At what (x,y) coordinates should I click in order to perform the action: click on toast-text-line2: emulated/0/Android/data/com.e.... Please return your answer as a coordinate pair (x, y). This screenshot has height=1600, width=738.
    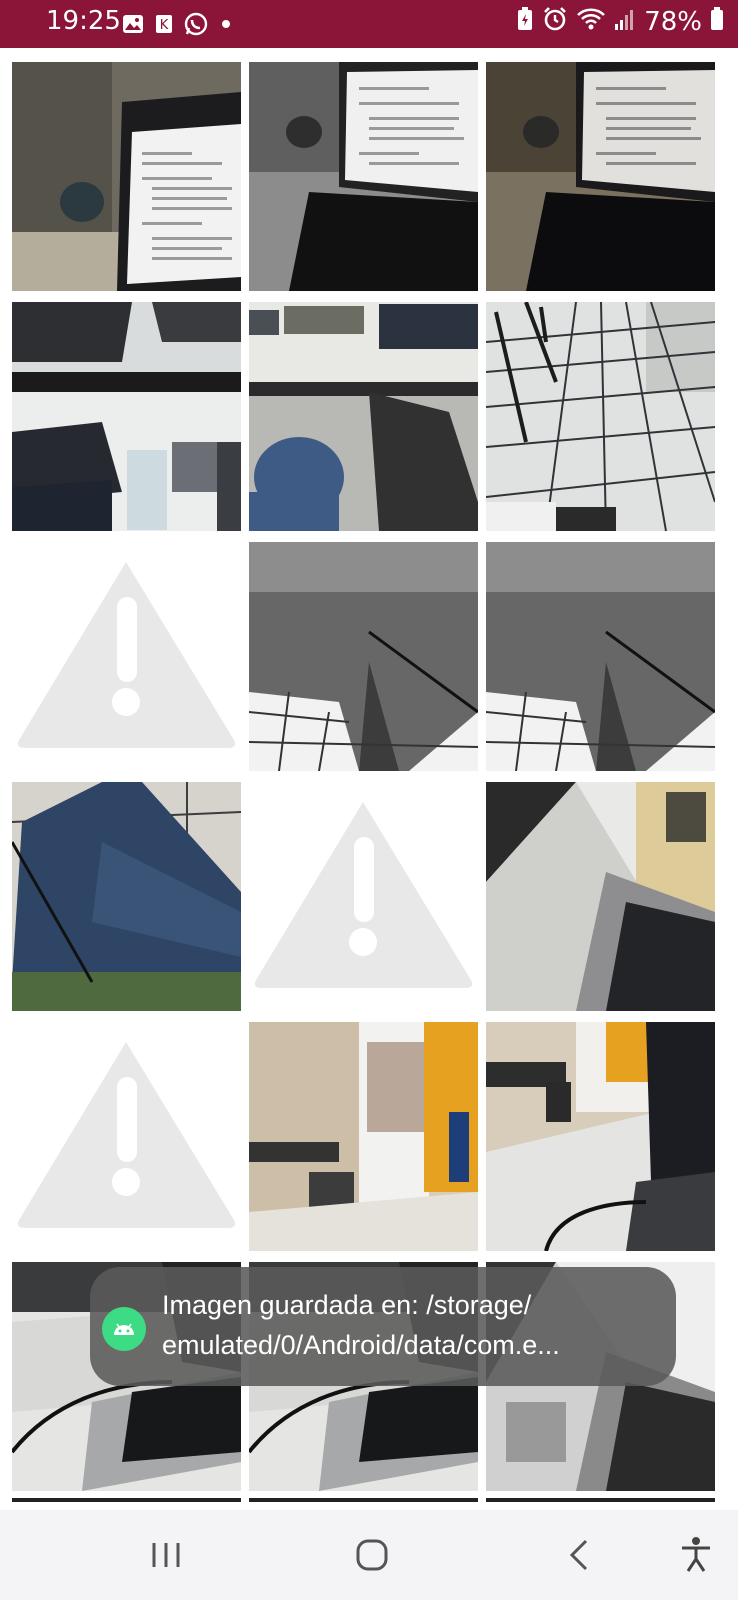
    Looking at the image, I should click on (361, 1345).